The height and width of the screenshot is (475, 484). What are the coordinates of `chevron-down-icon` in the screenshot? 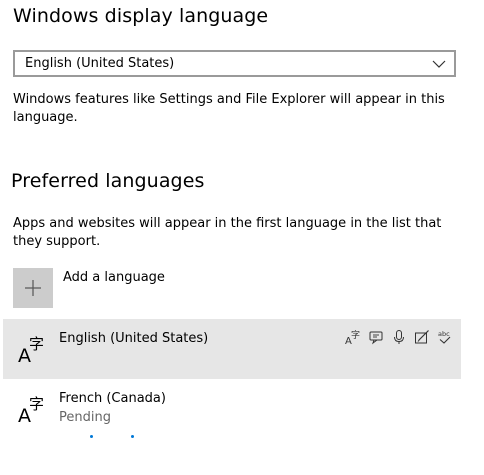 It's located at (439, 64).